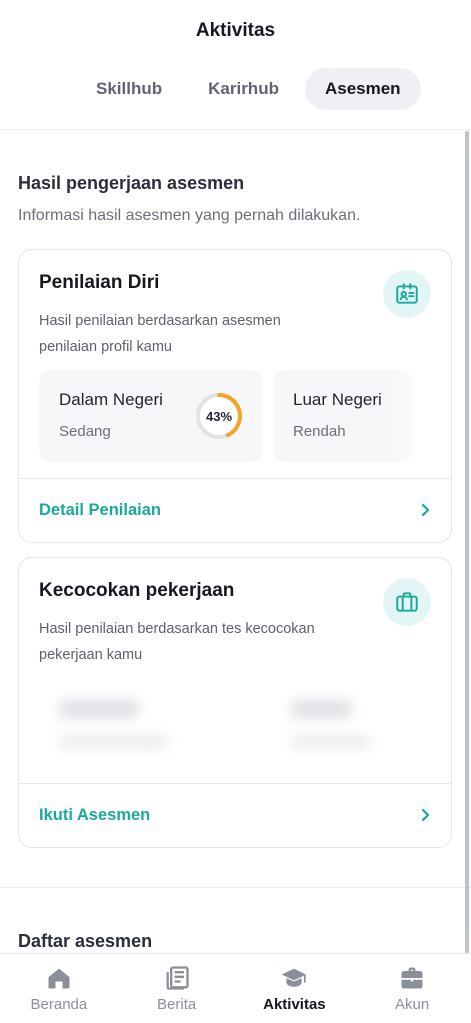  I want to click on tab-skillhub: Skillhub, so click(129, 89).